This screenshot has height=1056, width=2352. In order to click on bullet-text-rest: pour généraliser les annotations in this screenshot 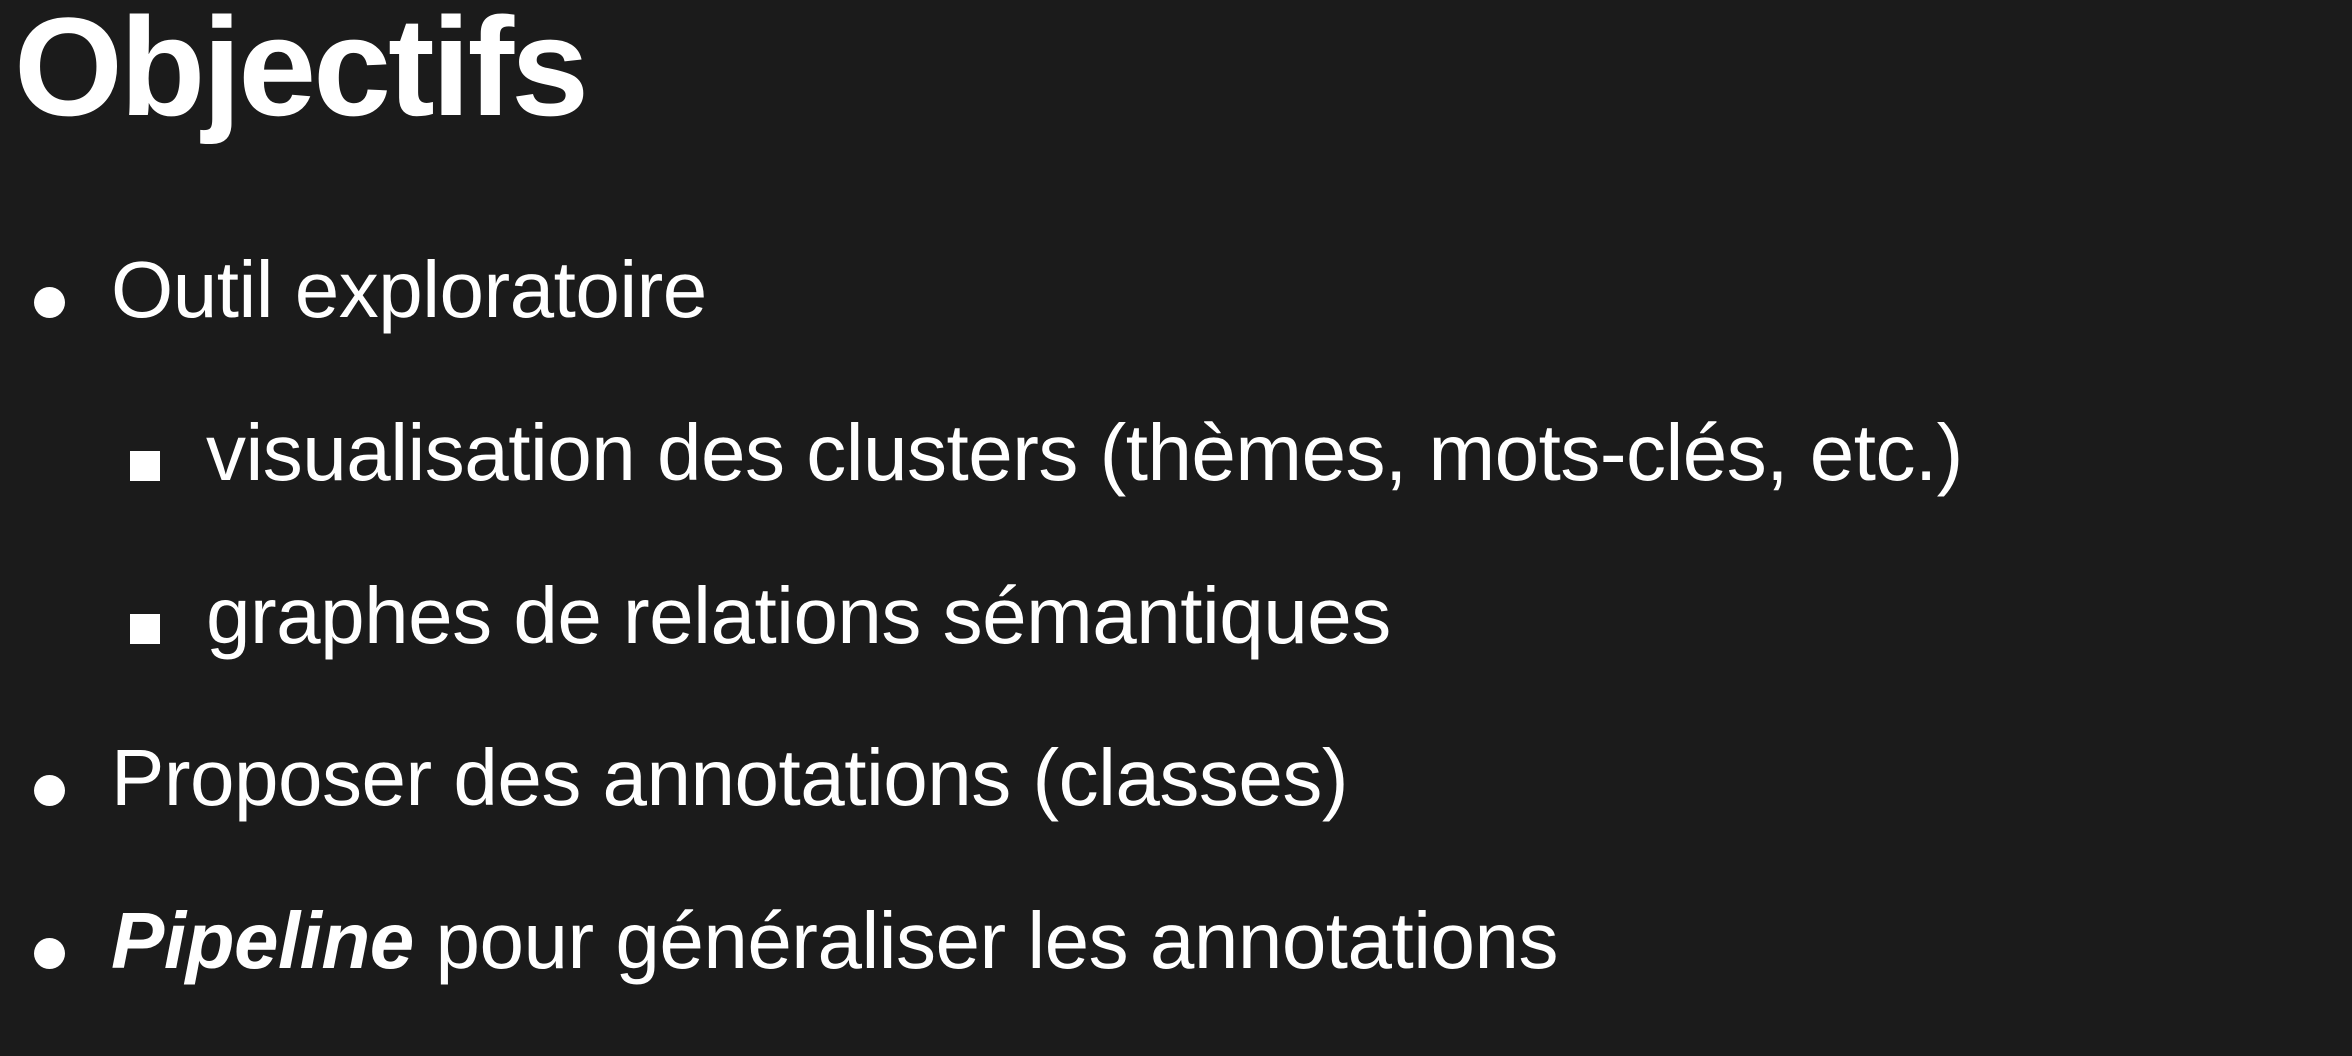, I will do `click(986, 940)`.